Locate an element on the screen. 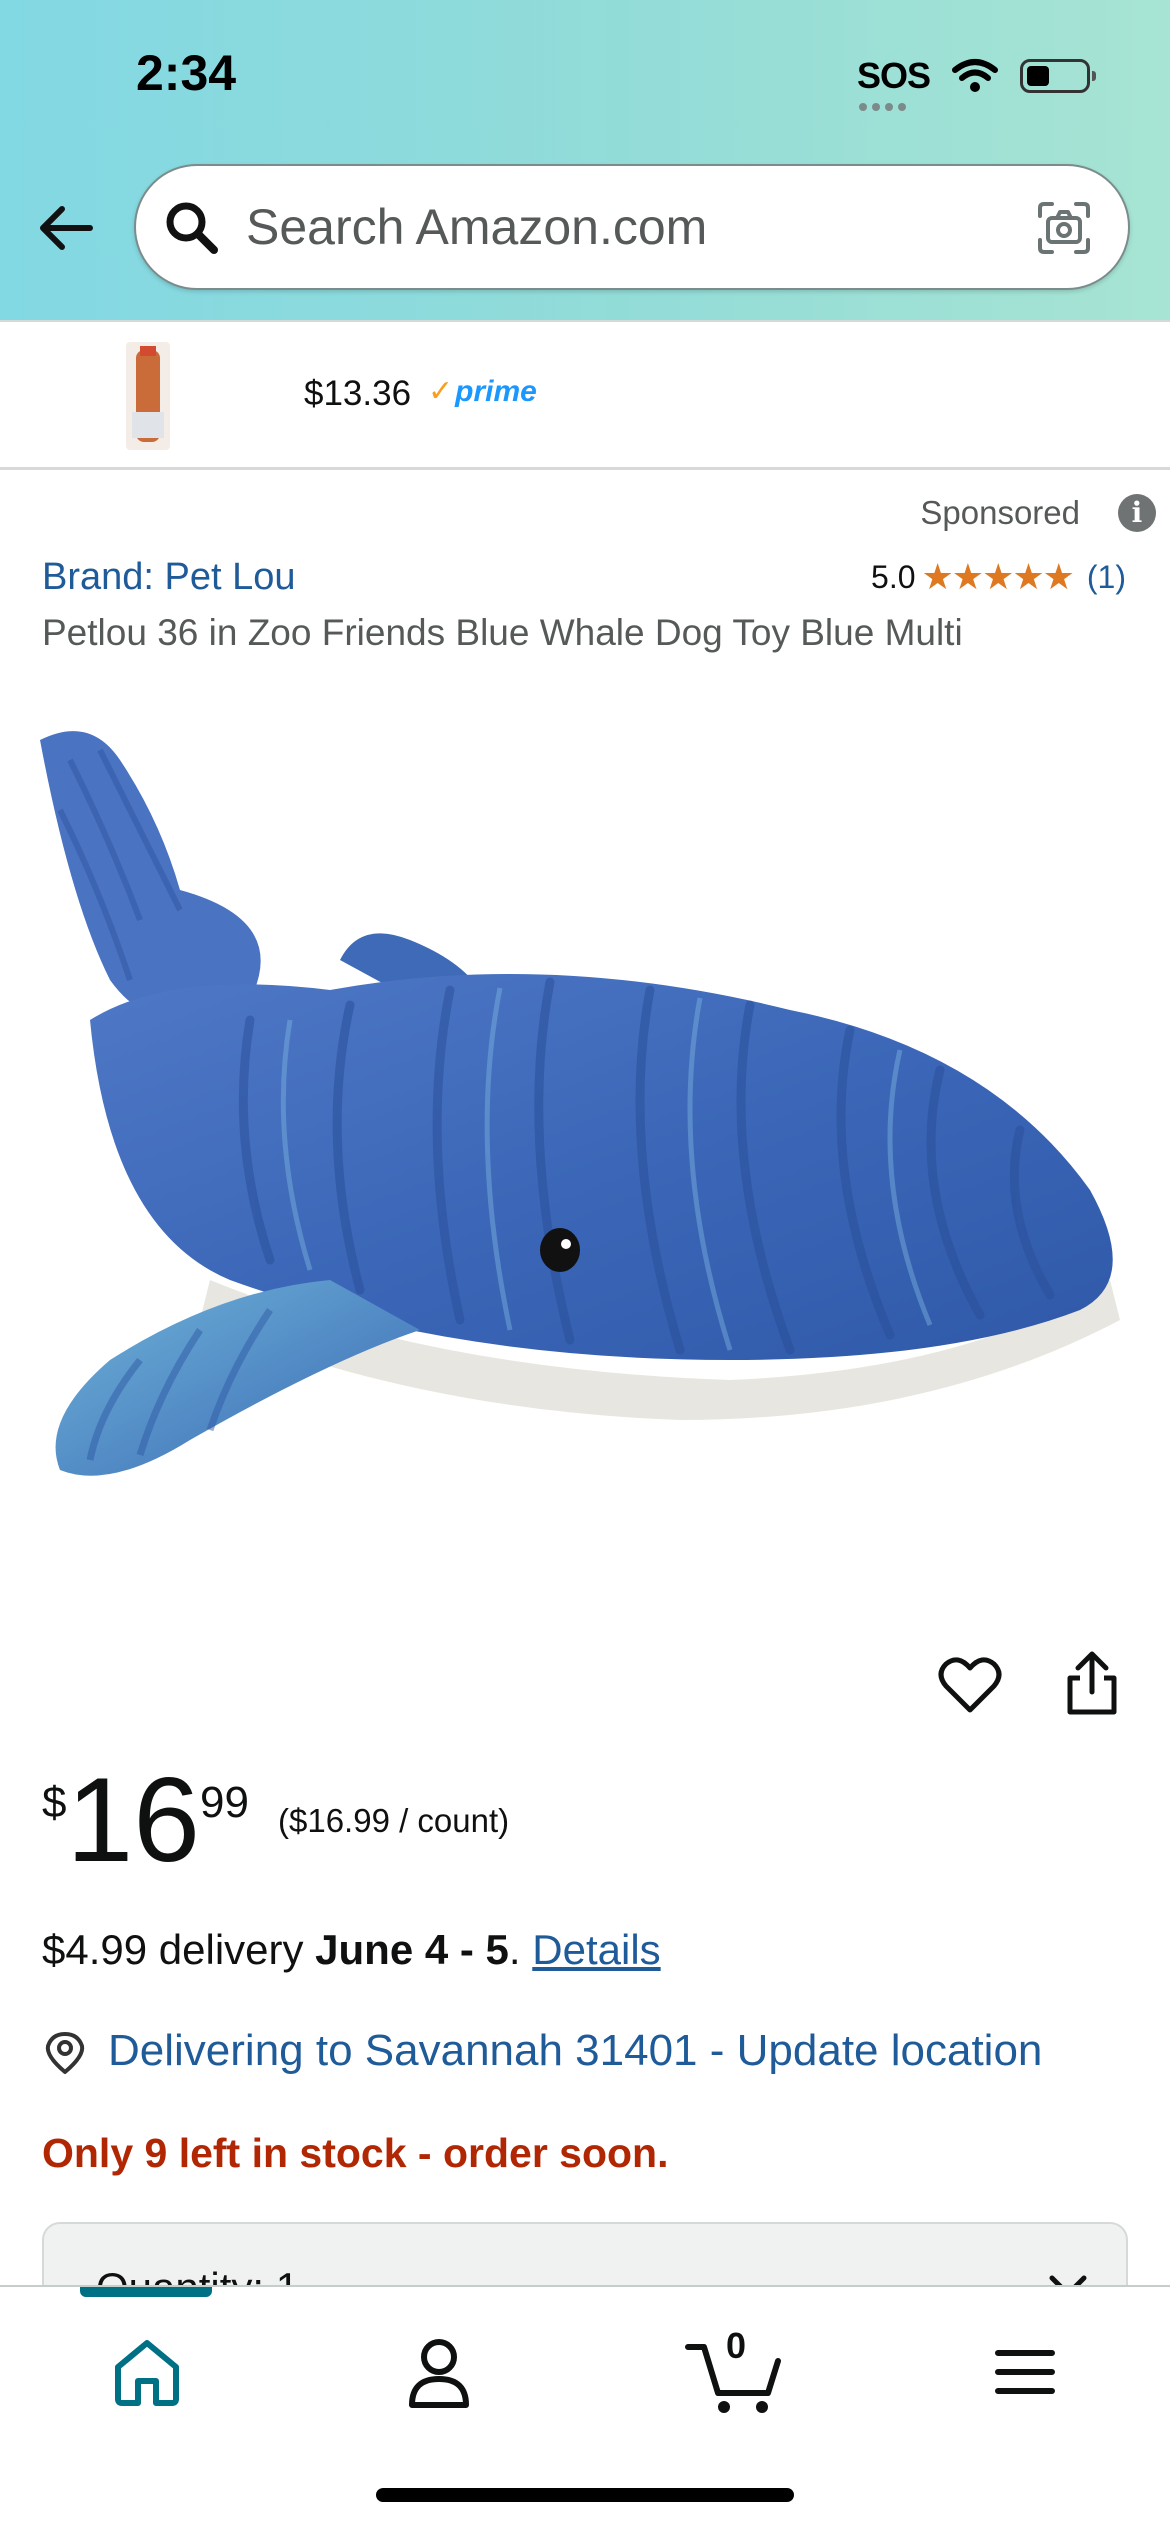 The image size is (1170, 2532). account-icon is located at coordinates (439, 2372).